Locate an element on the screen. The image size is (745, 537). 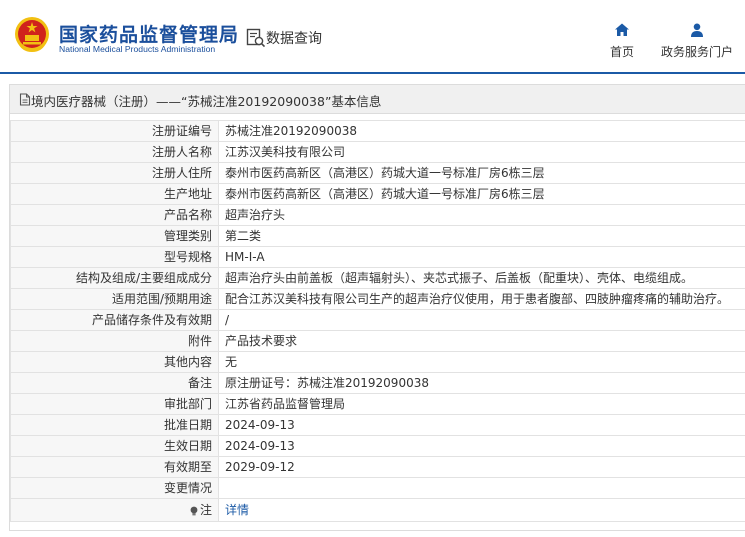
nav-home: 首页 is located at coordinates (622, 41).